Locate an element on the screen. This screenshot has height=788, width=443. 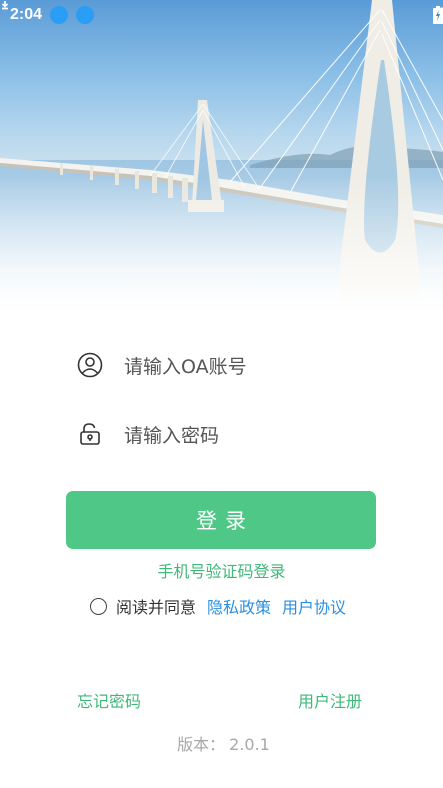
agree-radio is located at coordinates (98, 606).